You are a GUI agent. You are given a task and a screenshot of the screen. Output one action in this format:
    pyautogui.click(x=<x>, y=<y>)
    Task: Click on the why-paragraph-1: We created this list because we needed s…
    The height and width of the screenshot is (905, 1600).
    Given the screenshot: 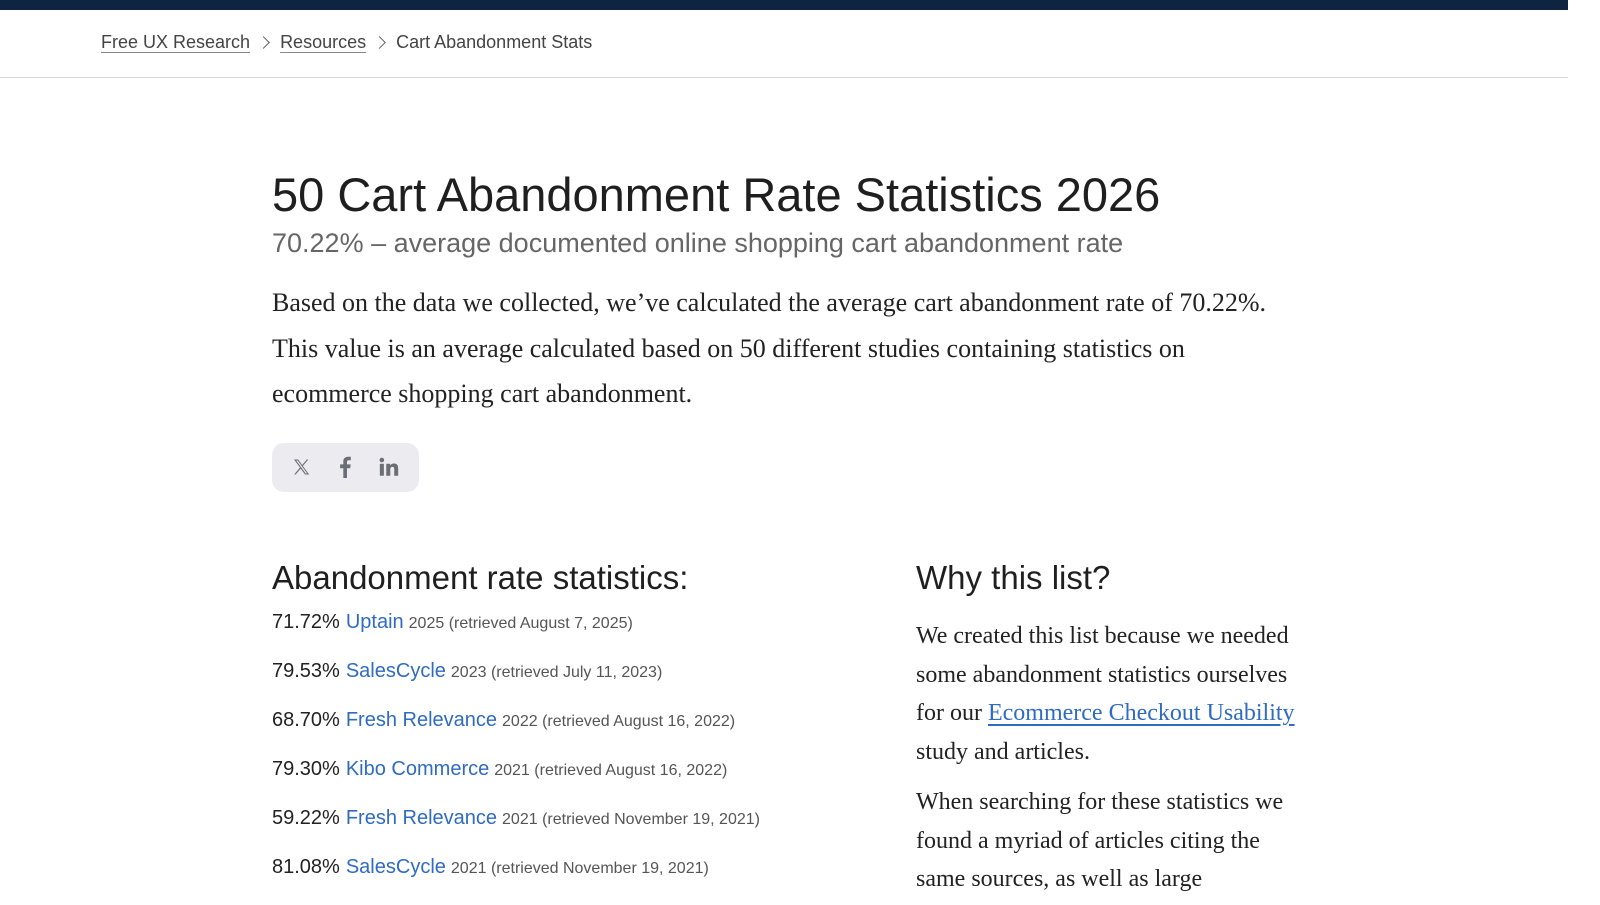 What is the action you would take?
    pyautogui.click(x=1111, y=694)
    